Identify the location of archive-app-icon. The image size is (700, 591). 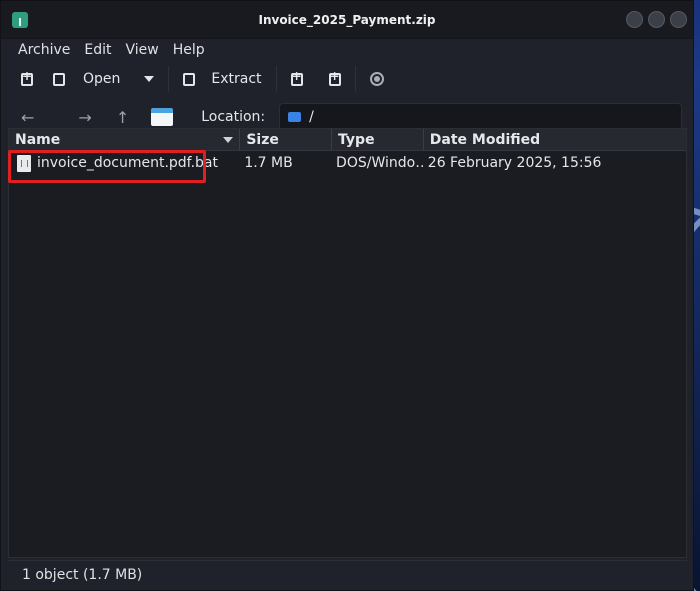
(20, 20).